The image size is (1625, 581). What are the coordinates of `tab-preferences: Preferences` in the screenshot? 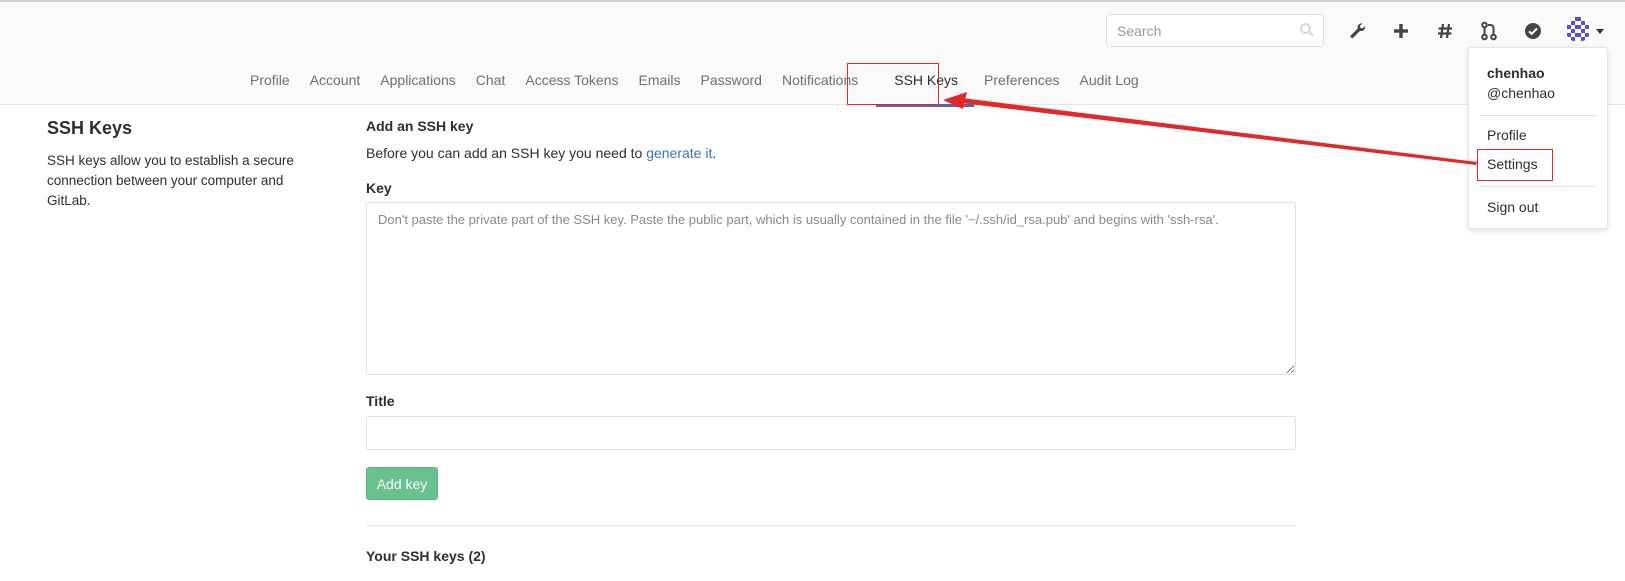 It's located at (1021, 83).